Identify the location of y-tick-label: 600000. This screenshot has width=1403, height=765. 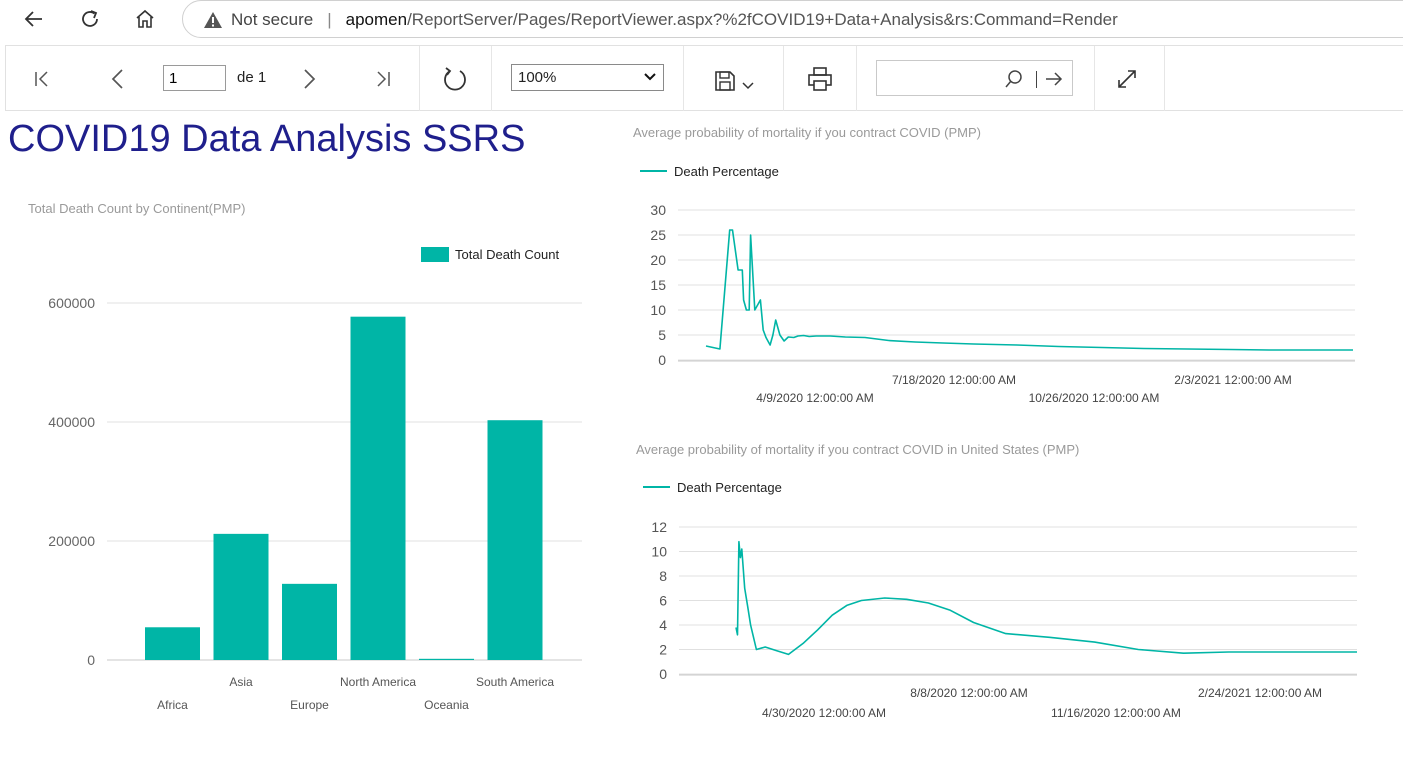
(71, 303).